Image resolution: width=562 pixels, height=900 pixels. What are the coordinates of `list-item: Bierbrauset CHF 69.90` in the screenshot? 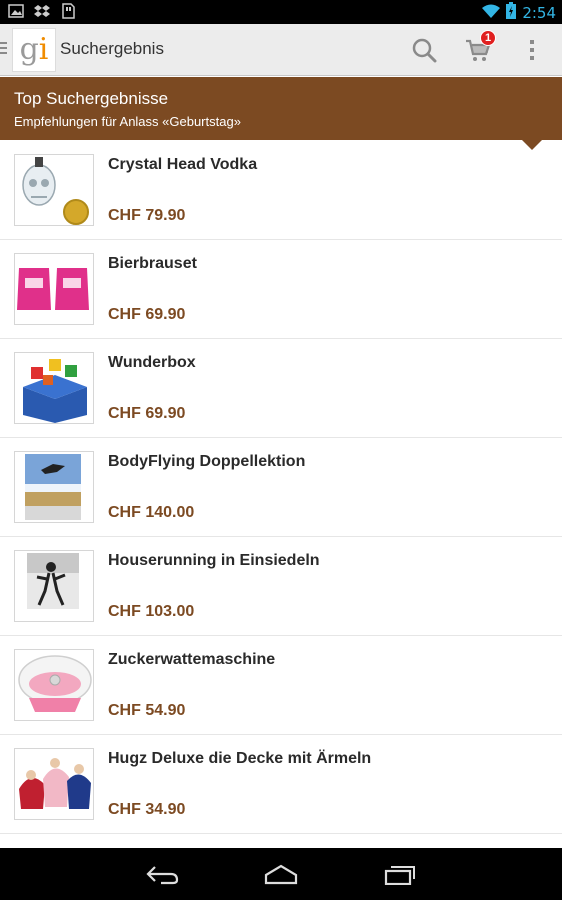 It's located at (281, 289).